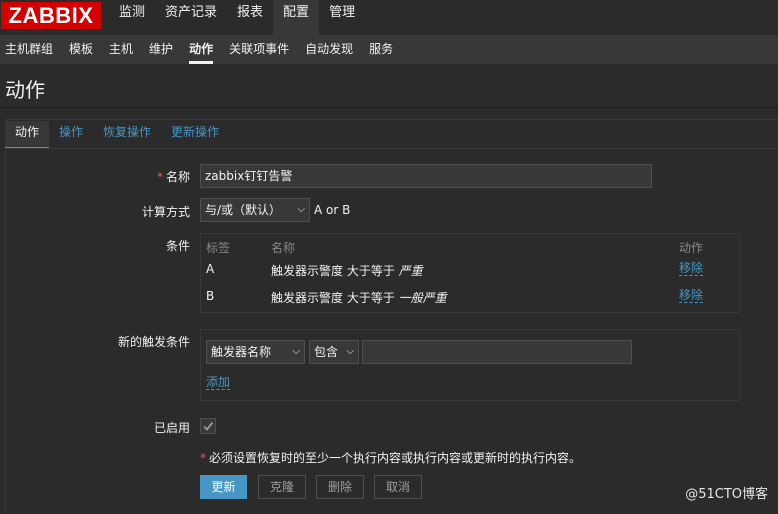  I want to click on condition-a-name: 触发器示警度 大于等于 严重, so click(347, 270).